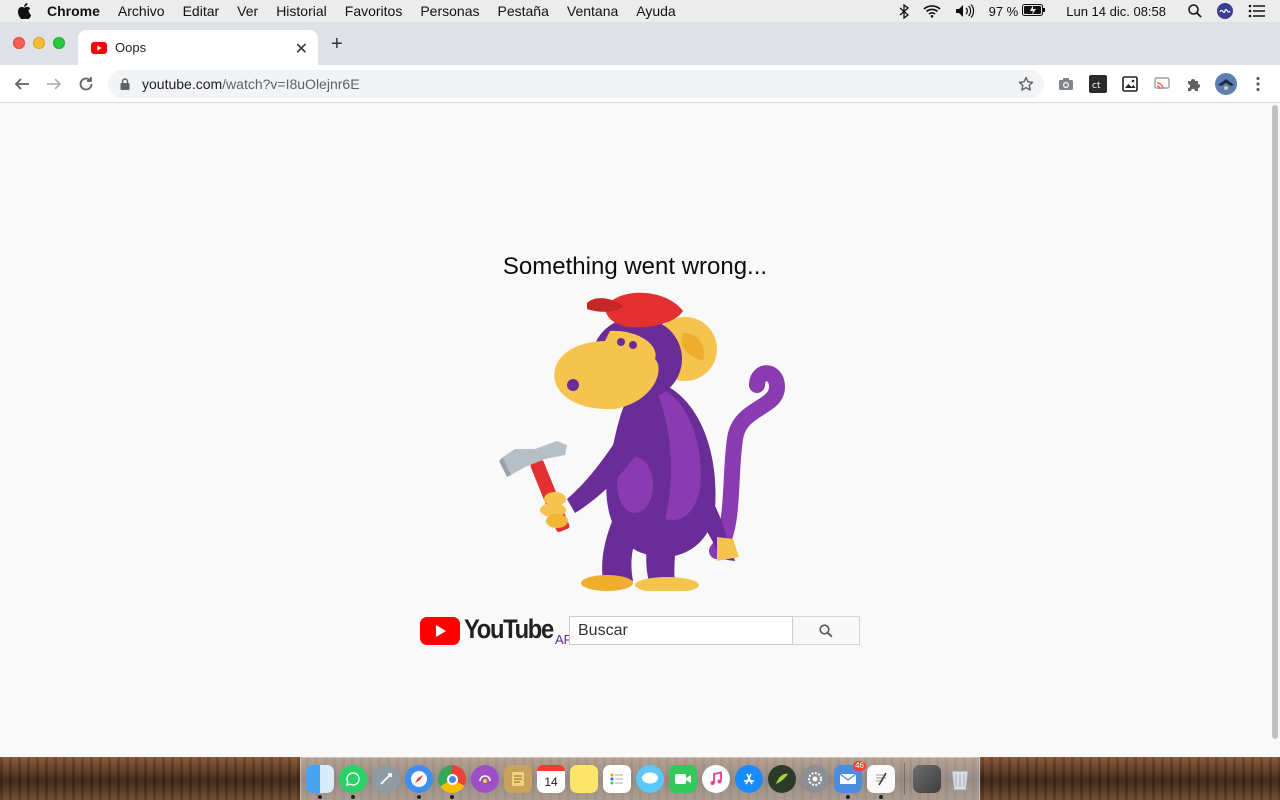 The width and height of the screenshot is (1280, 800). I want to click on menu-archivo: Archivo, so click(141, 11).